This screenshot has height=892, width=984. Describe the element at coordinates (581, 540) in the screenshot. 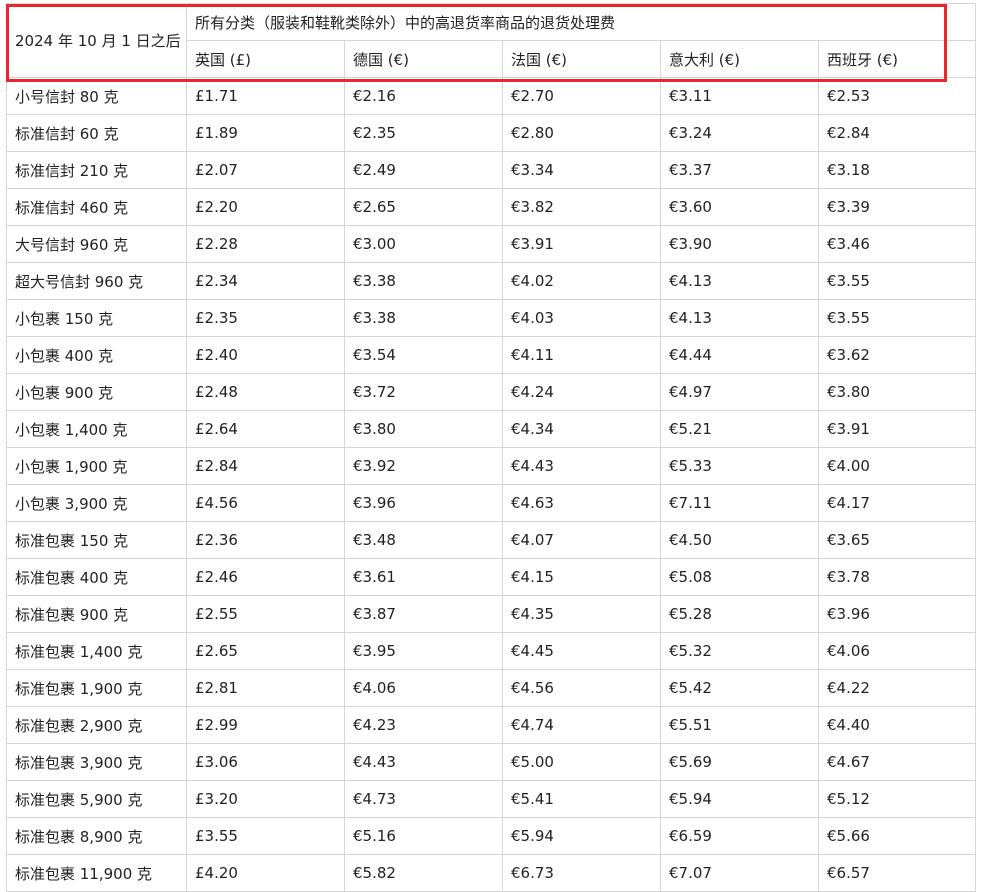

I see `fr-fee-cell: €4.07` at that location.